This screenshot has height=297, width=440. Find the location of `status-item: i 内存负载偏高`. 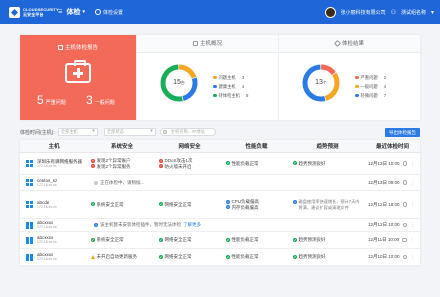

status-item: i 内存负载偏高 is located at coordinates (256, 207).